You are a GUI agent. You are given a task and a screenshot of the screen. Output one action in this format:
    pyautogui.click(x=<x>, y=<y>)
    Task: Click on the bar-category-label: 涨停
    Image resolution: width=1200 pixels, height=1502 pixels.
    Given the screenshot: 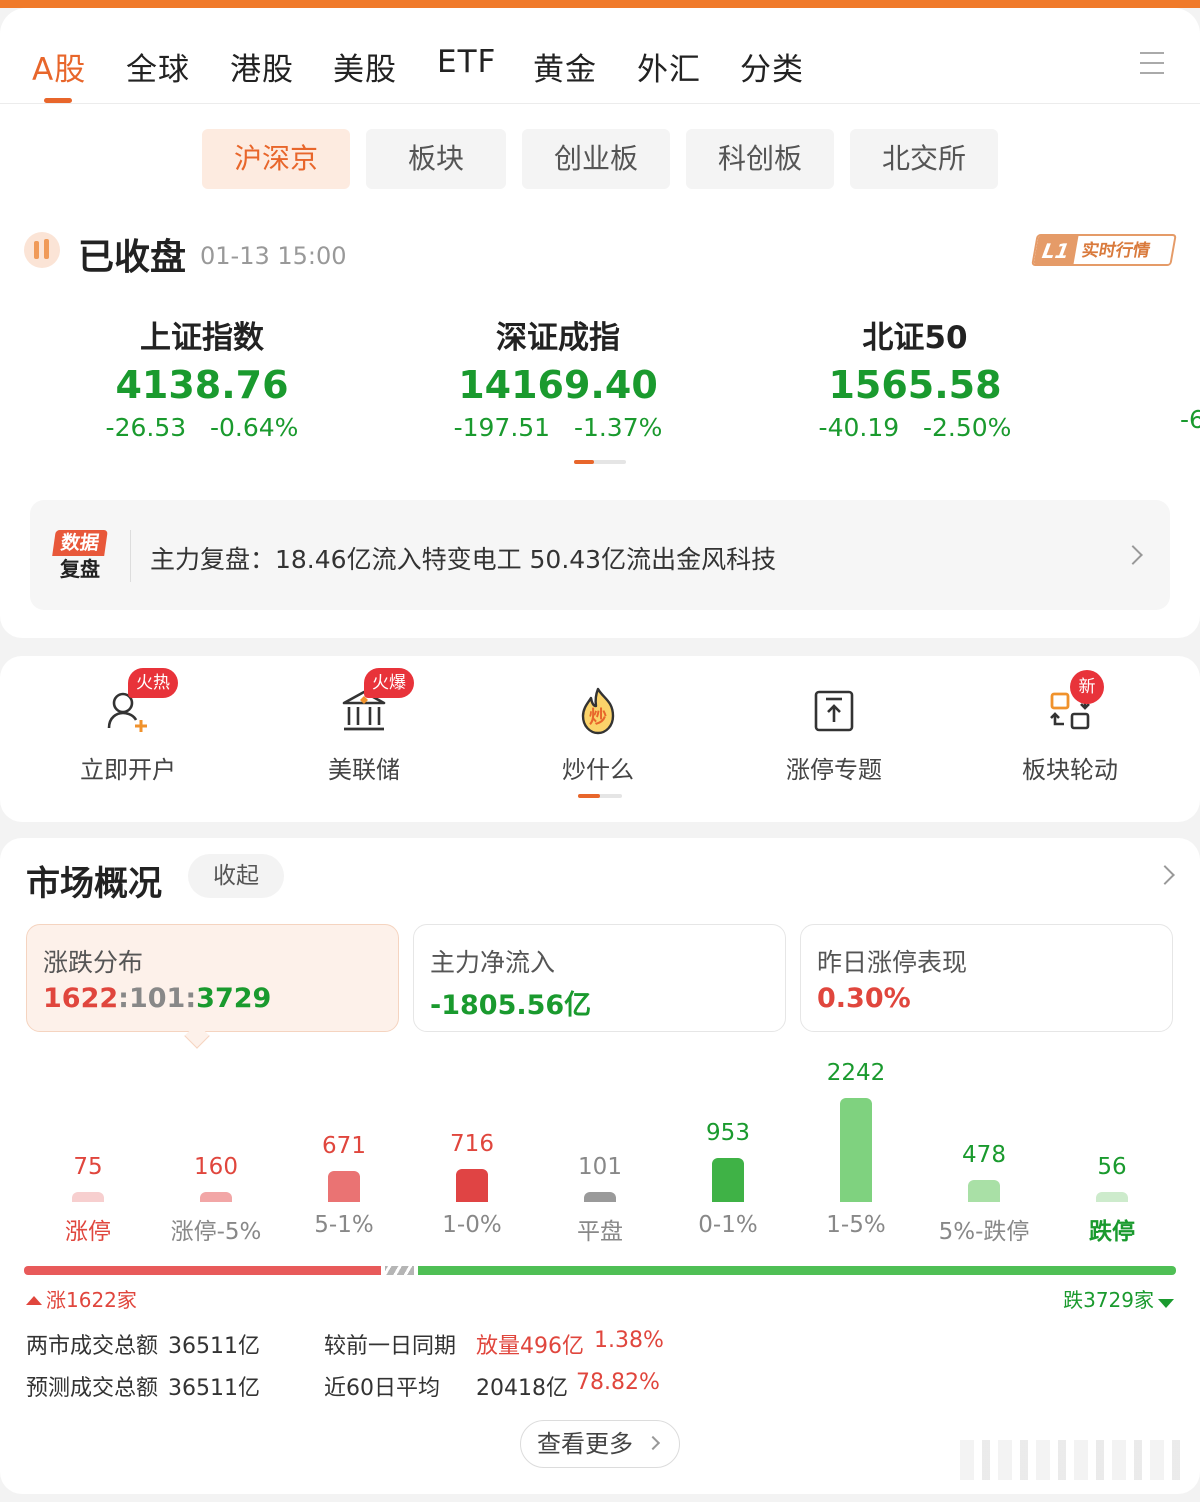 What is the action you would take?
    pyautogui.click(x=88, y=1232)
    